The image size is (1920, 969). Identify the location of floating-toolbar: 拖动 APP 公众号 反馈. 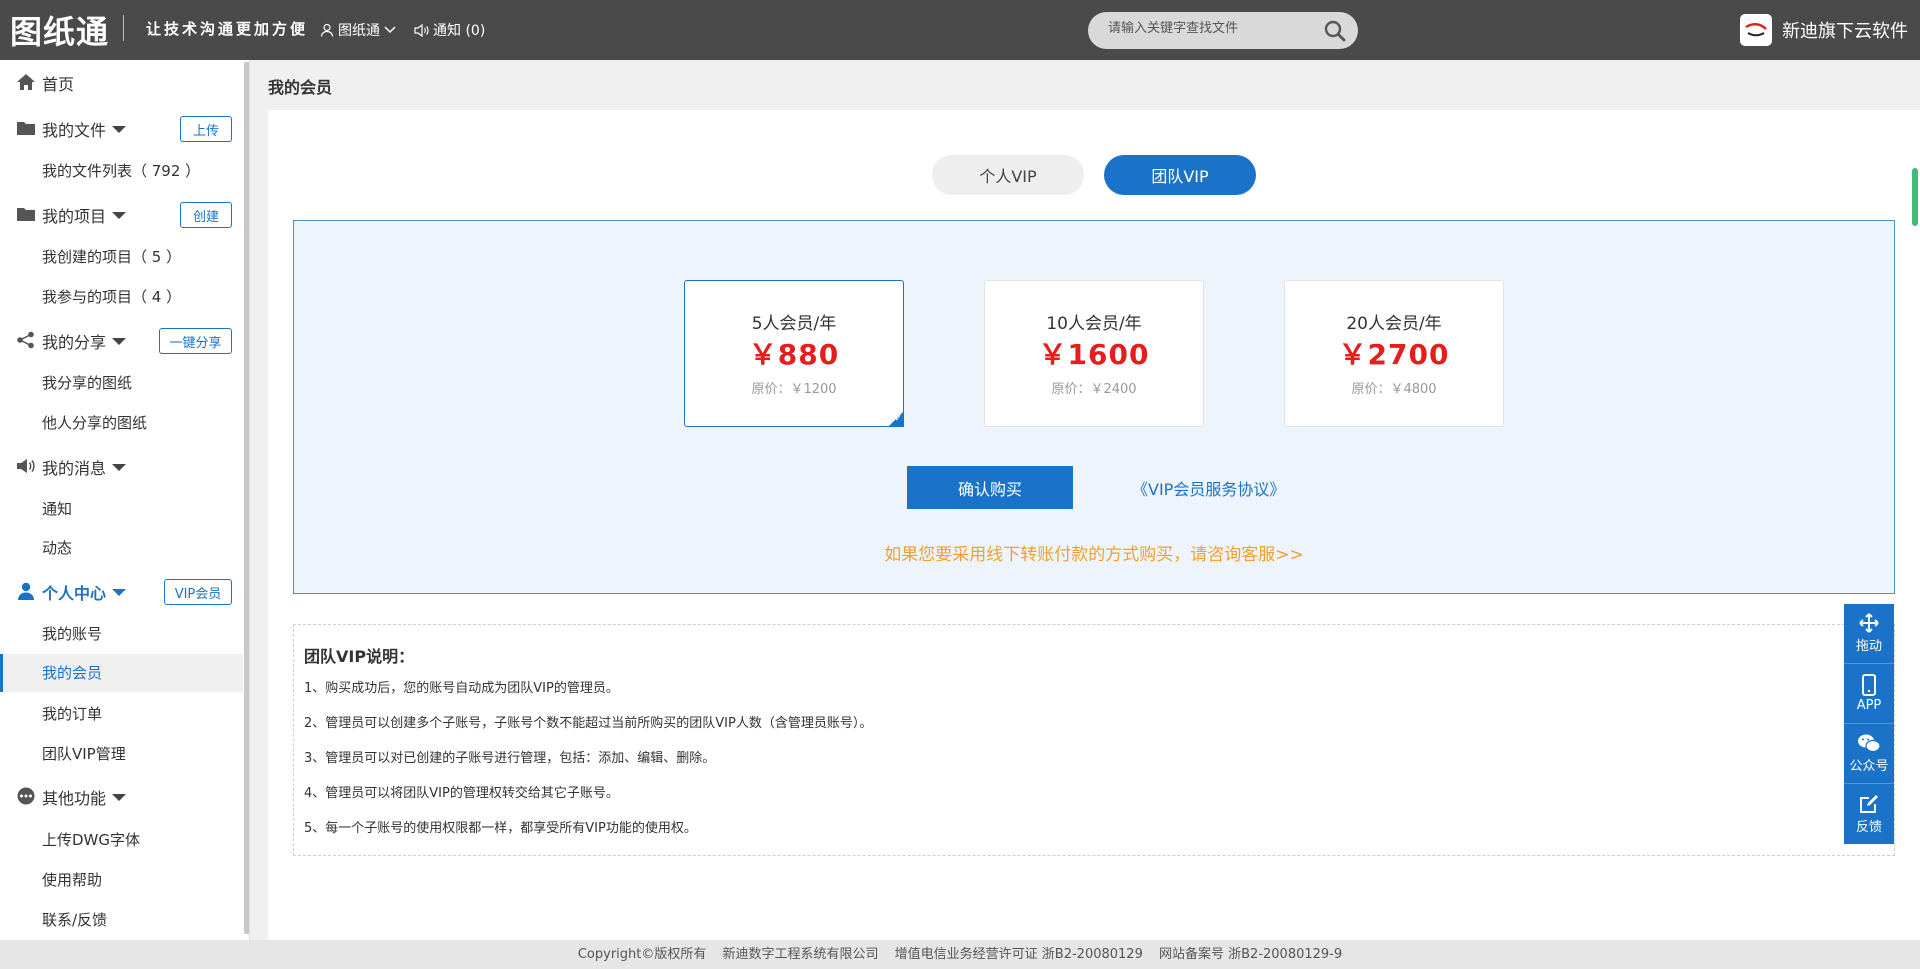
(1869, 724).